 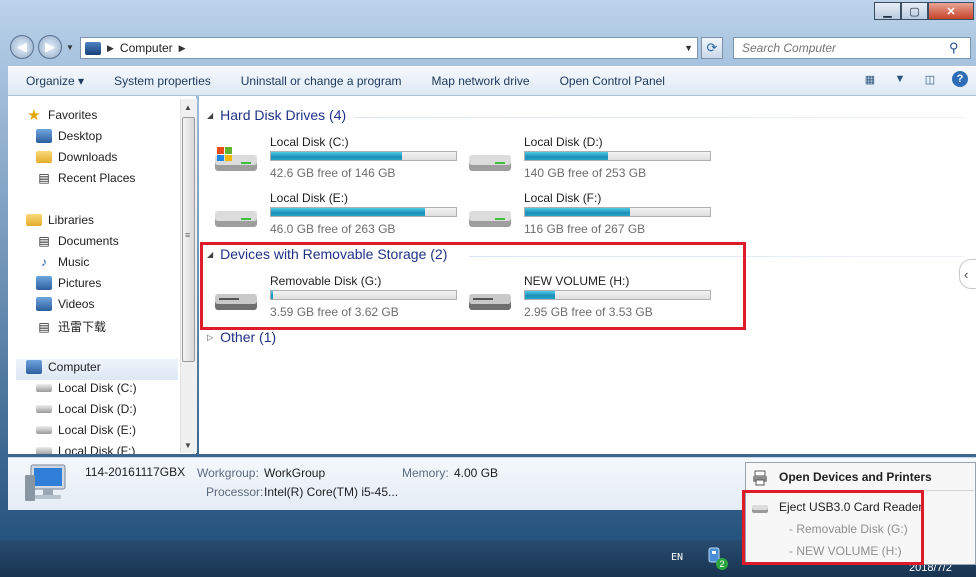 What do you see at coordinates (677, 557) in the screenshot?
I see `language-indicator: EN` at bounding box center [677, 557].